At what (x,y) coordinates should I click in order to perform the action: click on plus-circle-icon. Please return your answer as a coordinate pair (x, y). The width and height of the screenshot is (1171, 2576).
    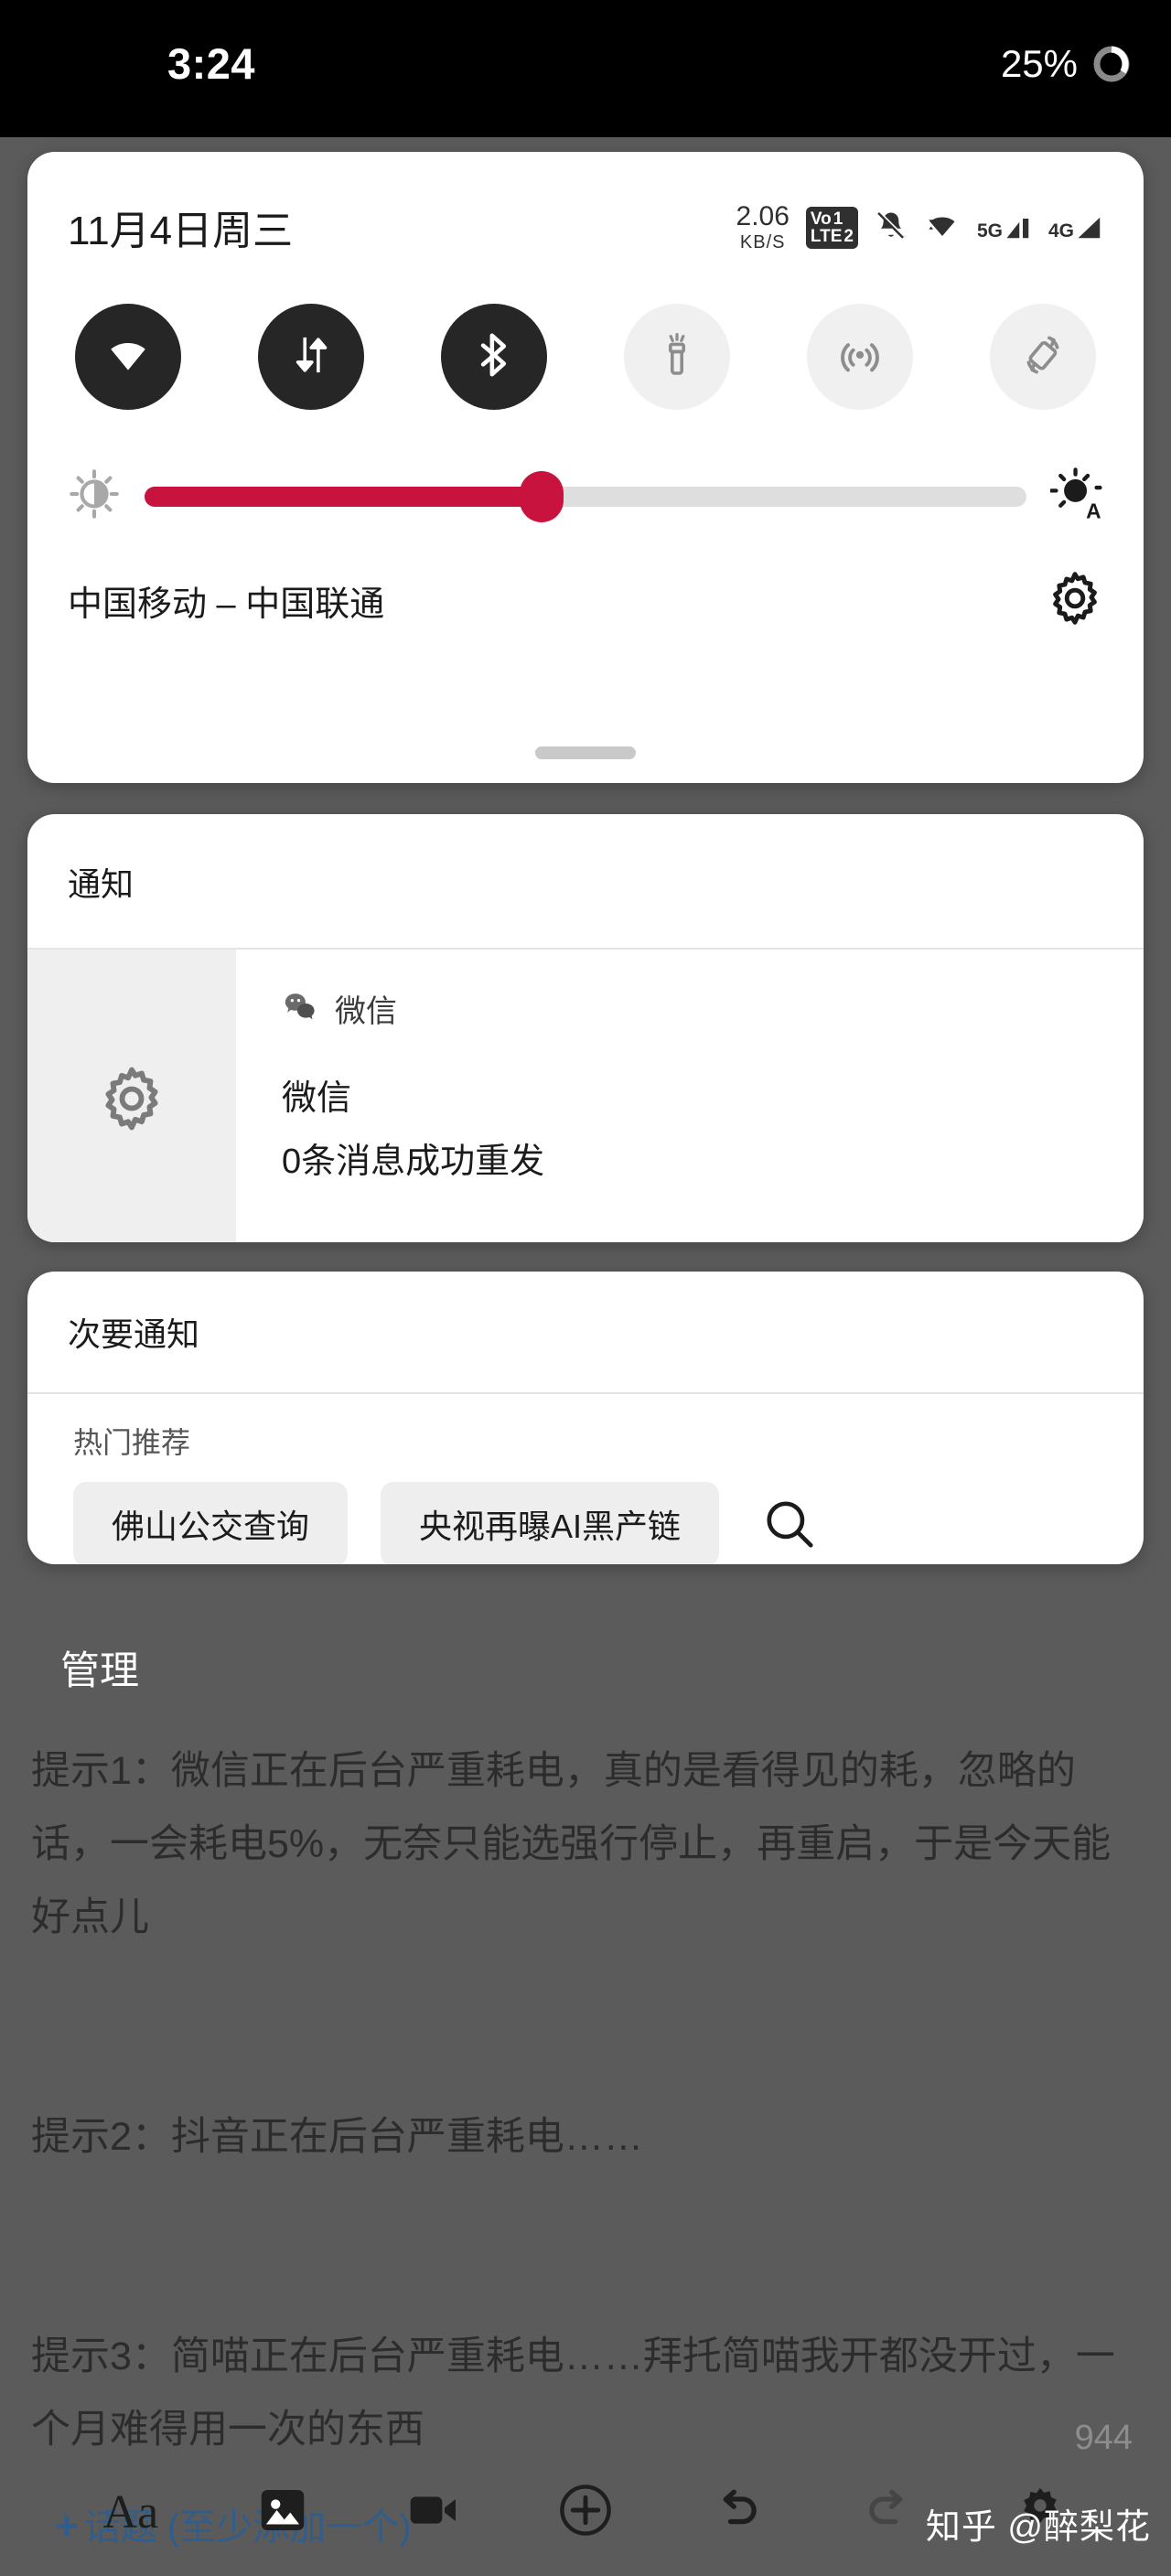
    Looking at the image, I should click on (585, 2513).